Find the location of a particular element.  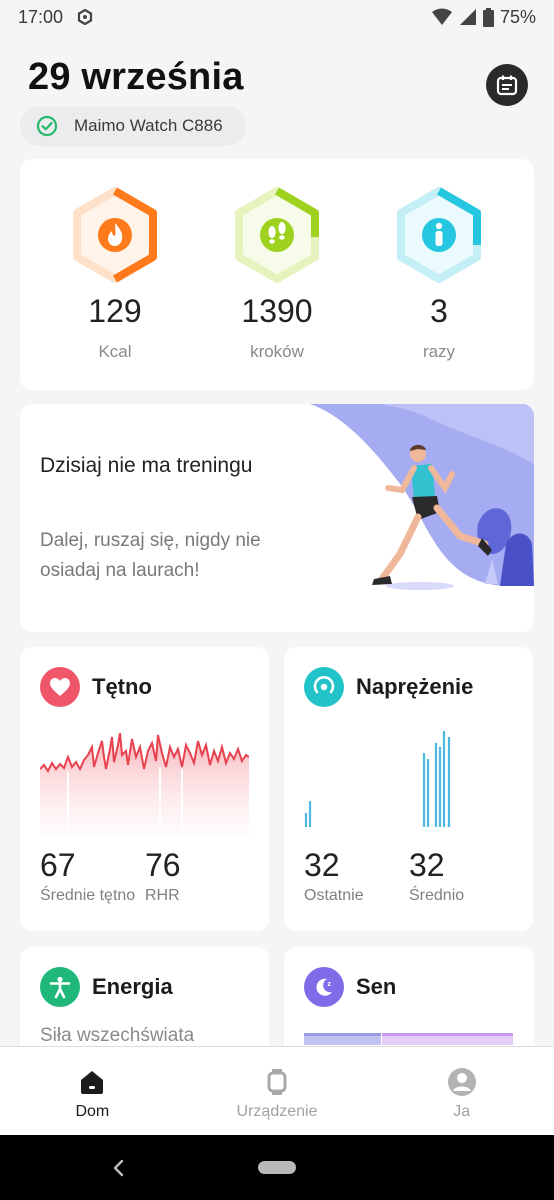

heart-rate-header: Tętno is located at coordinates (96, 687).